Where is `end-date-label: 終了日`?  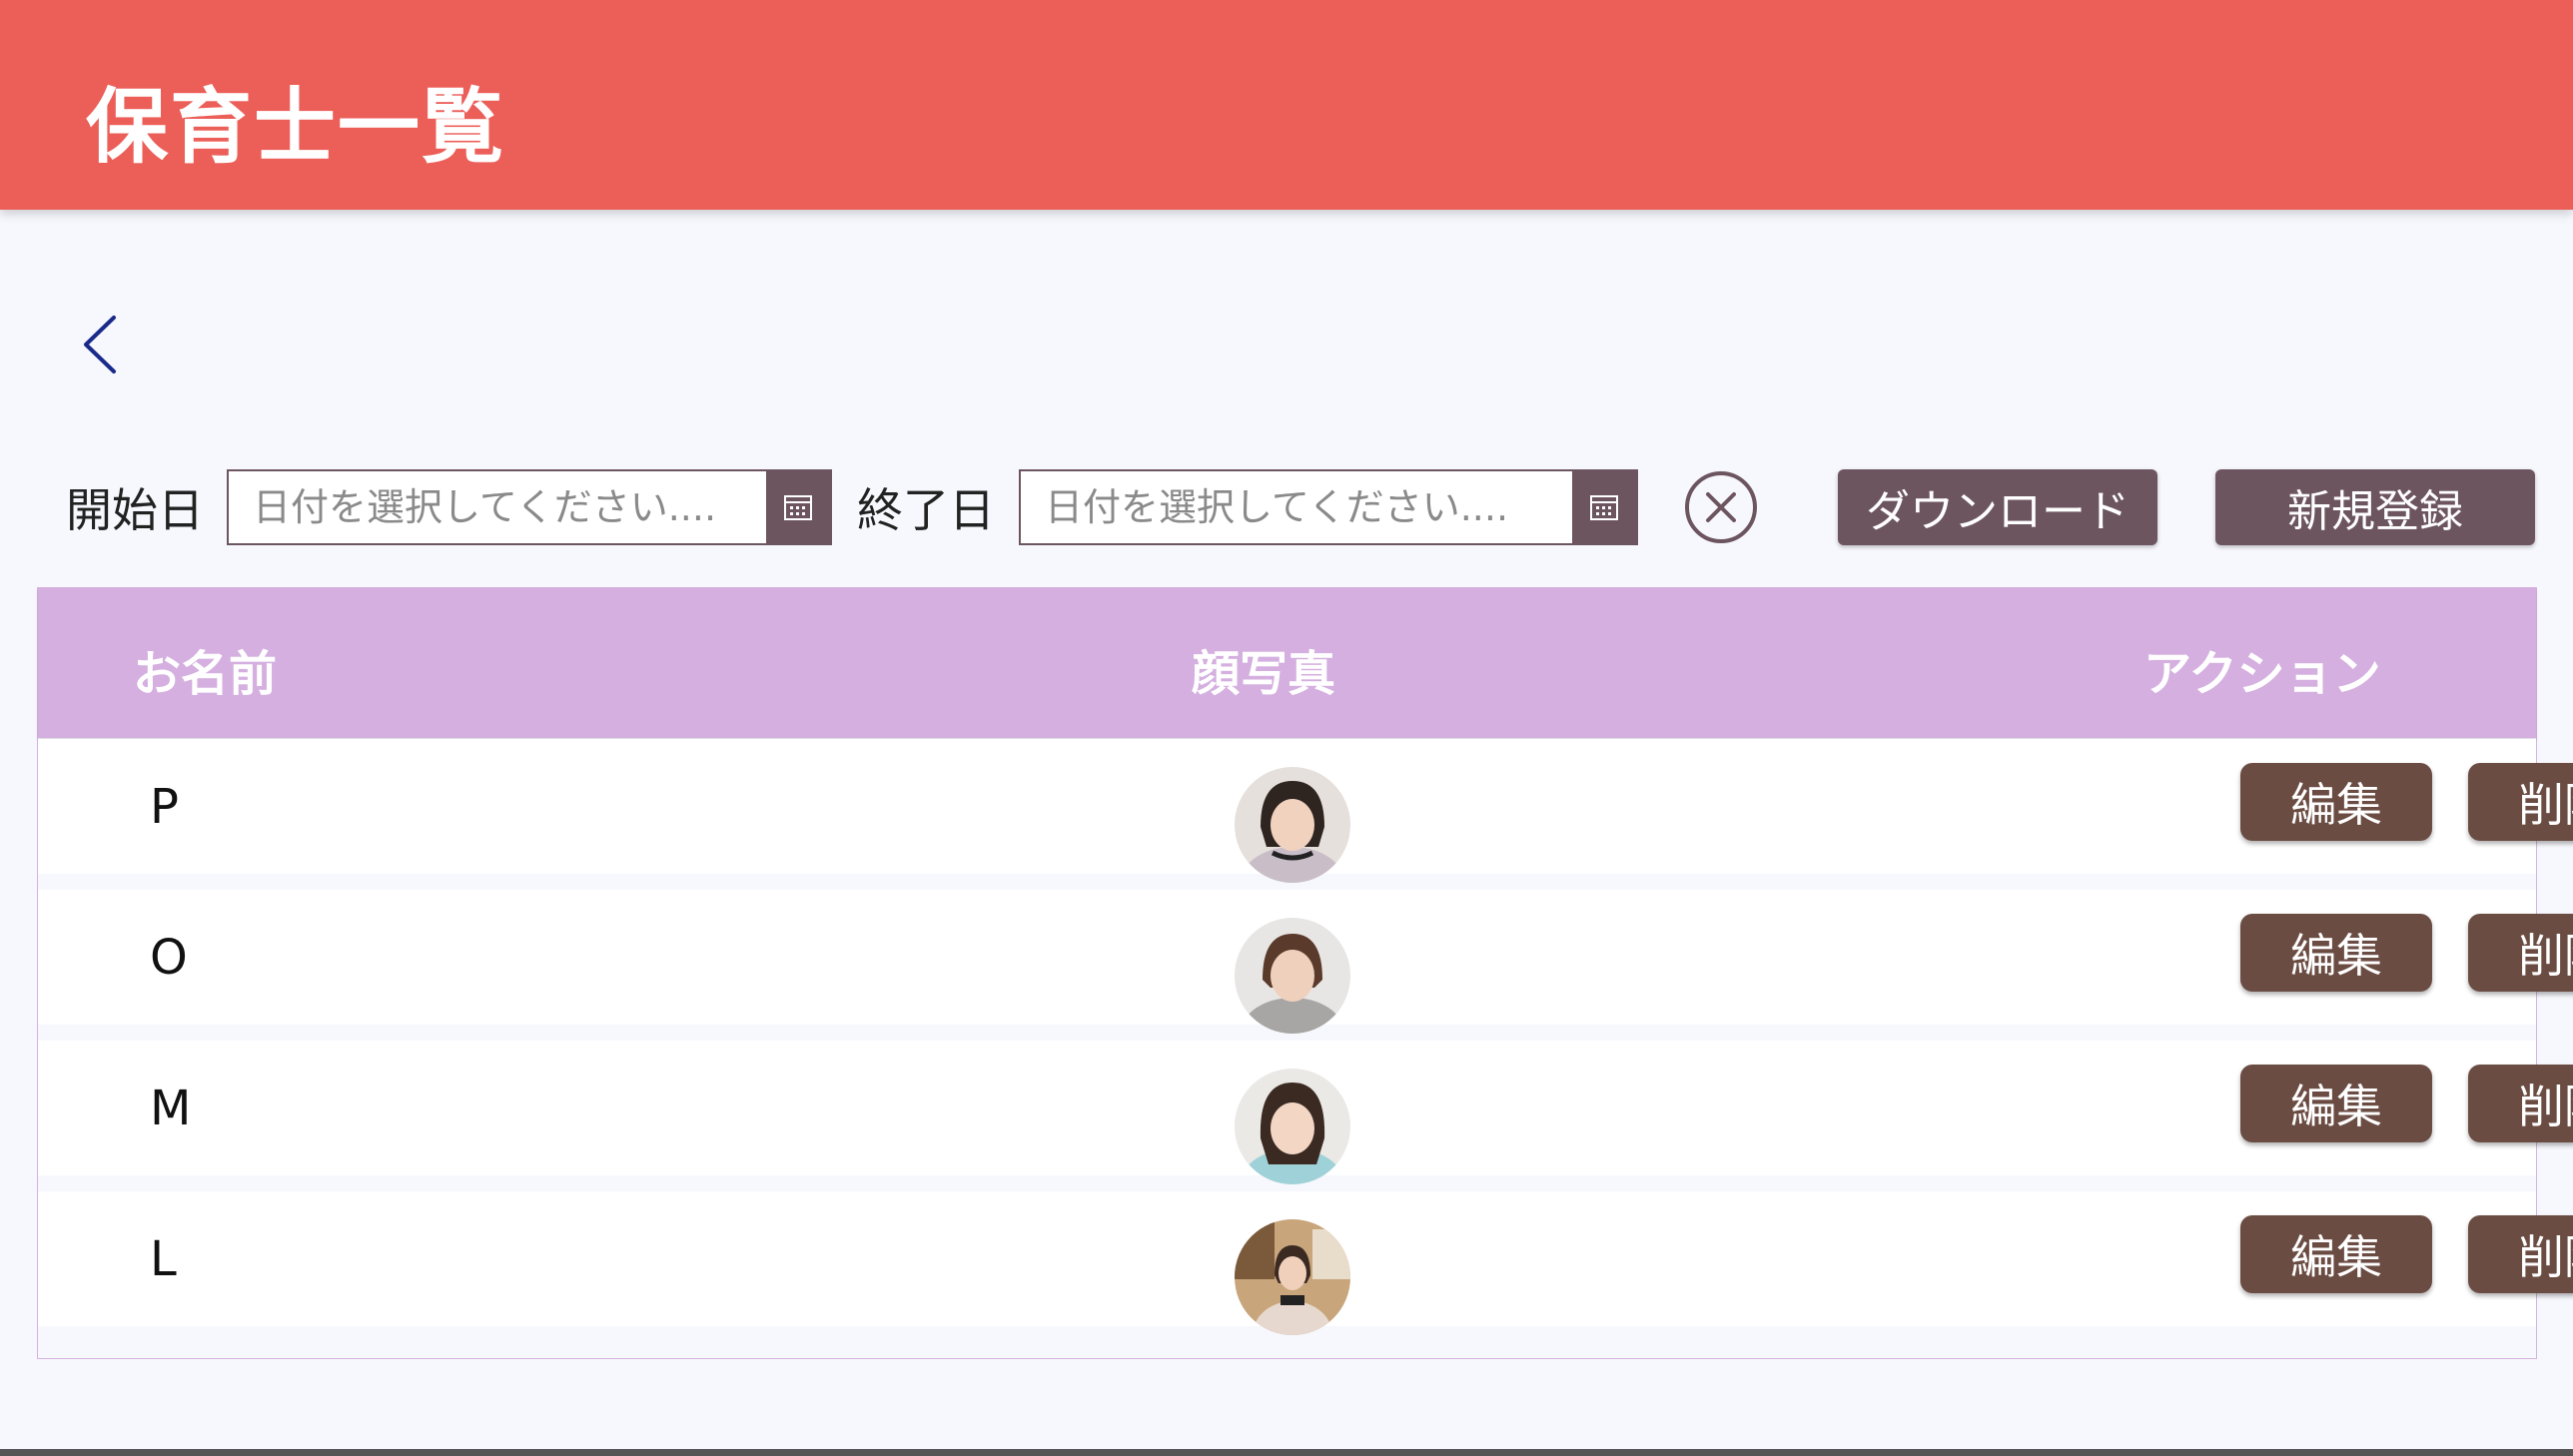 end-date-label: 終了日 is located at coordinates (926, 510).